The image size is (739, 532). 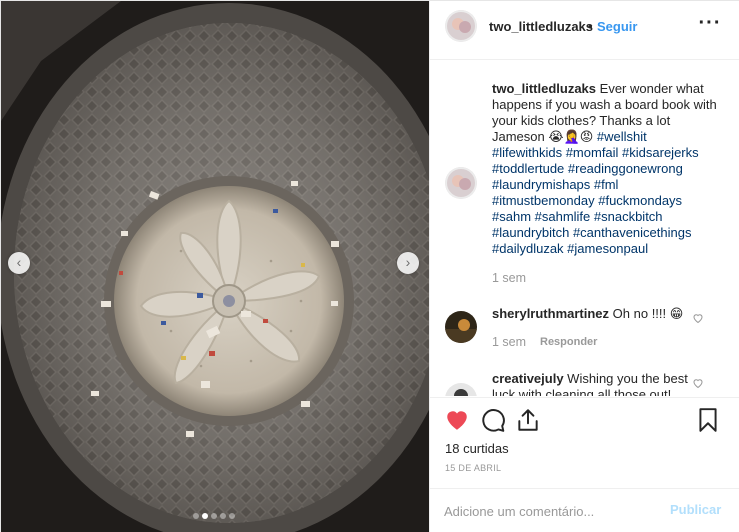 I want to click on add-comment-bar: Publicar, so click(x=584, y=510).